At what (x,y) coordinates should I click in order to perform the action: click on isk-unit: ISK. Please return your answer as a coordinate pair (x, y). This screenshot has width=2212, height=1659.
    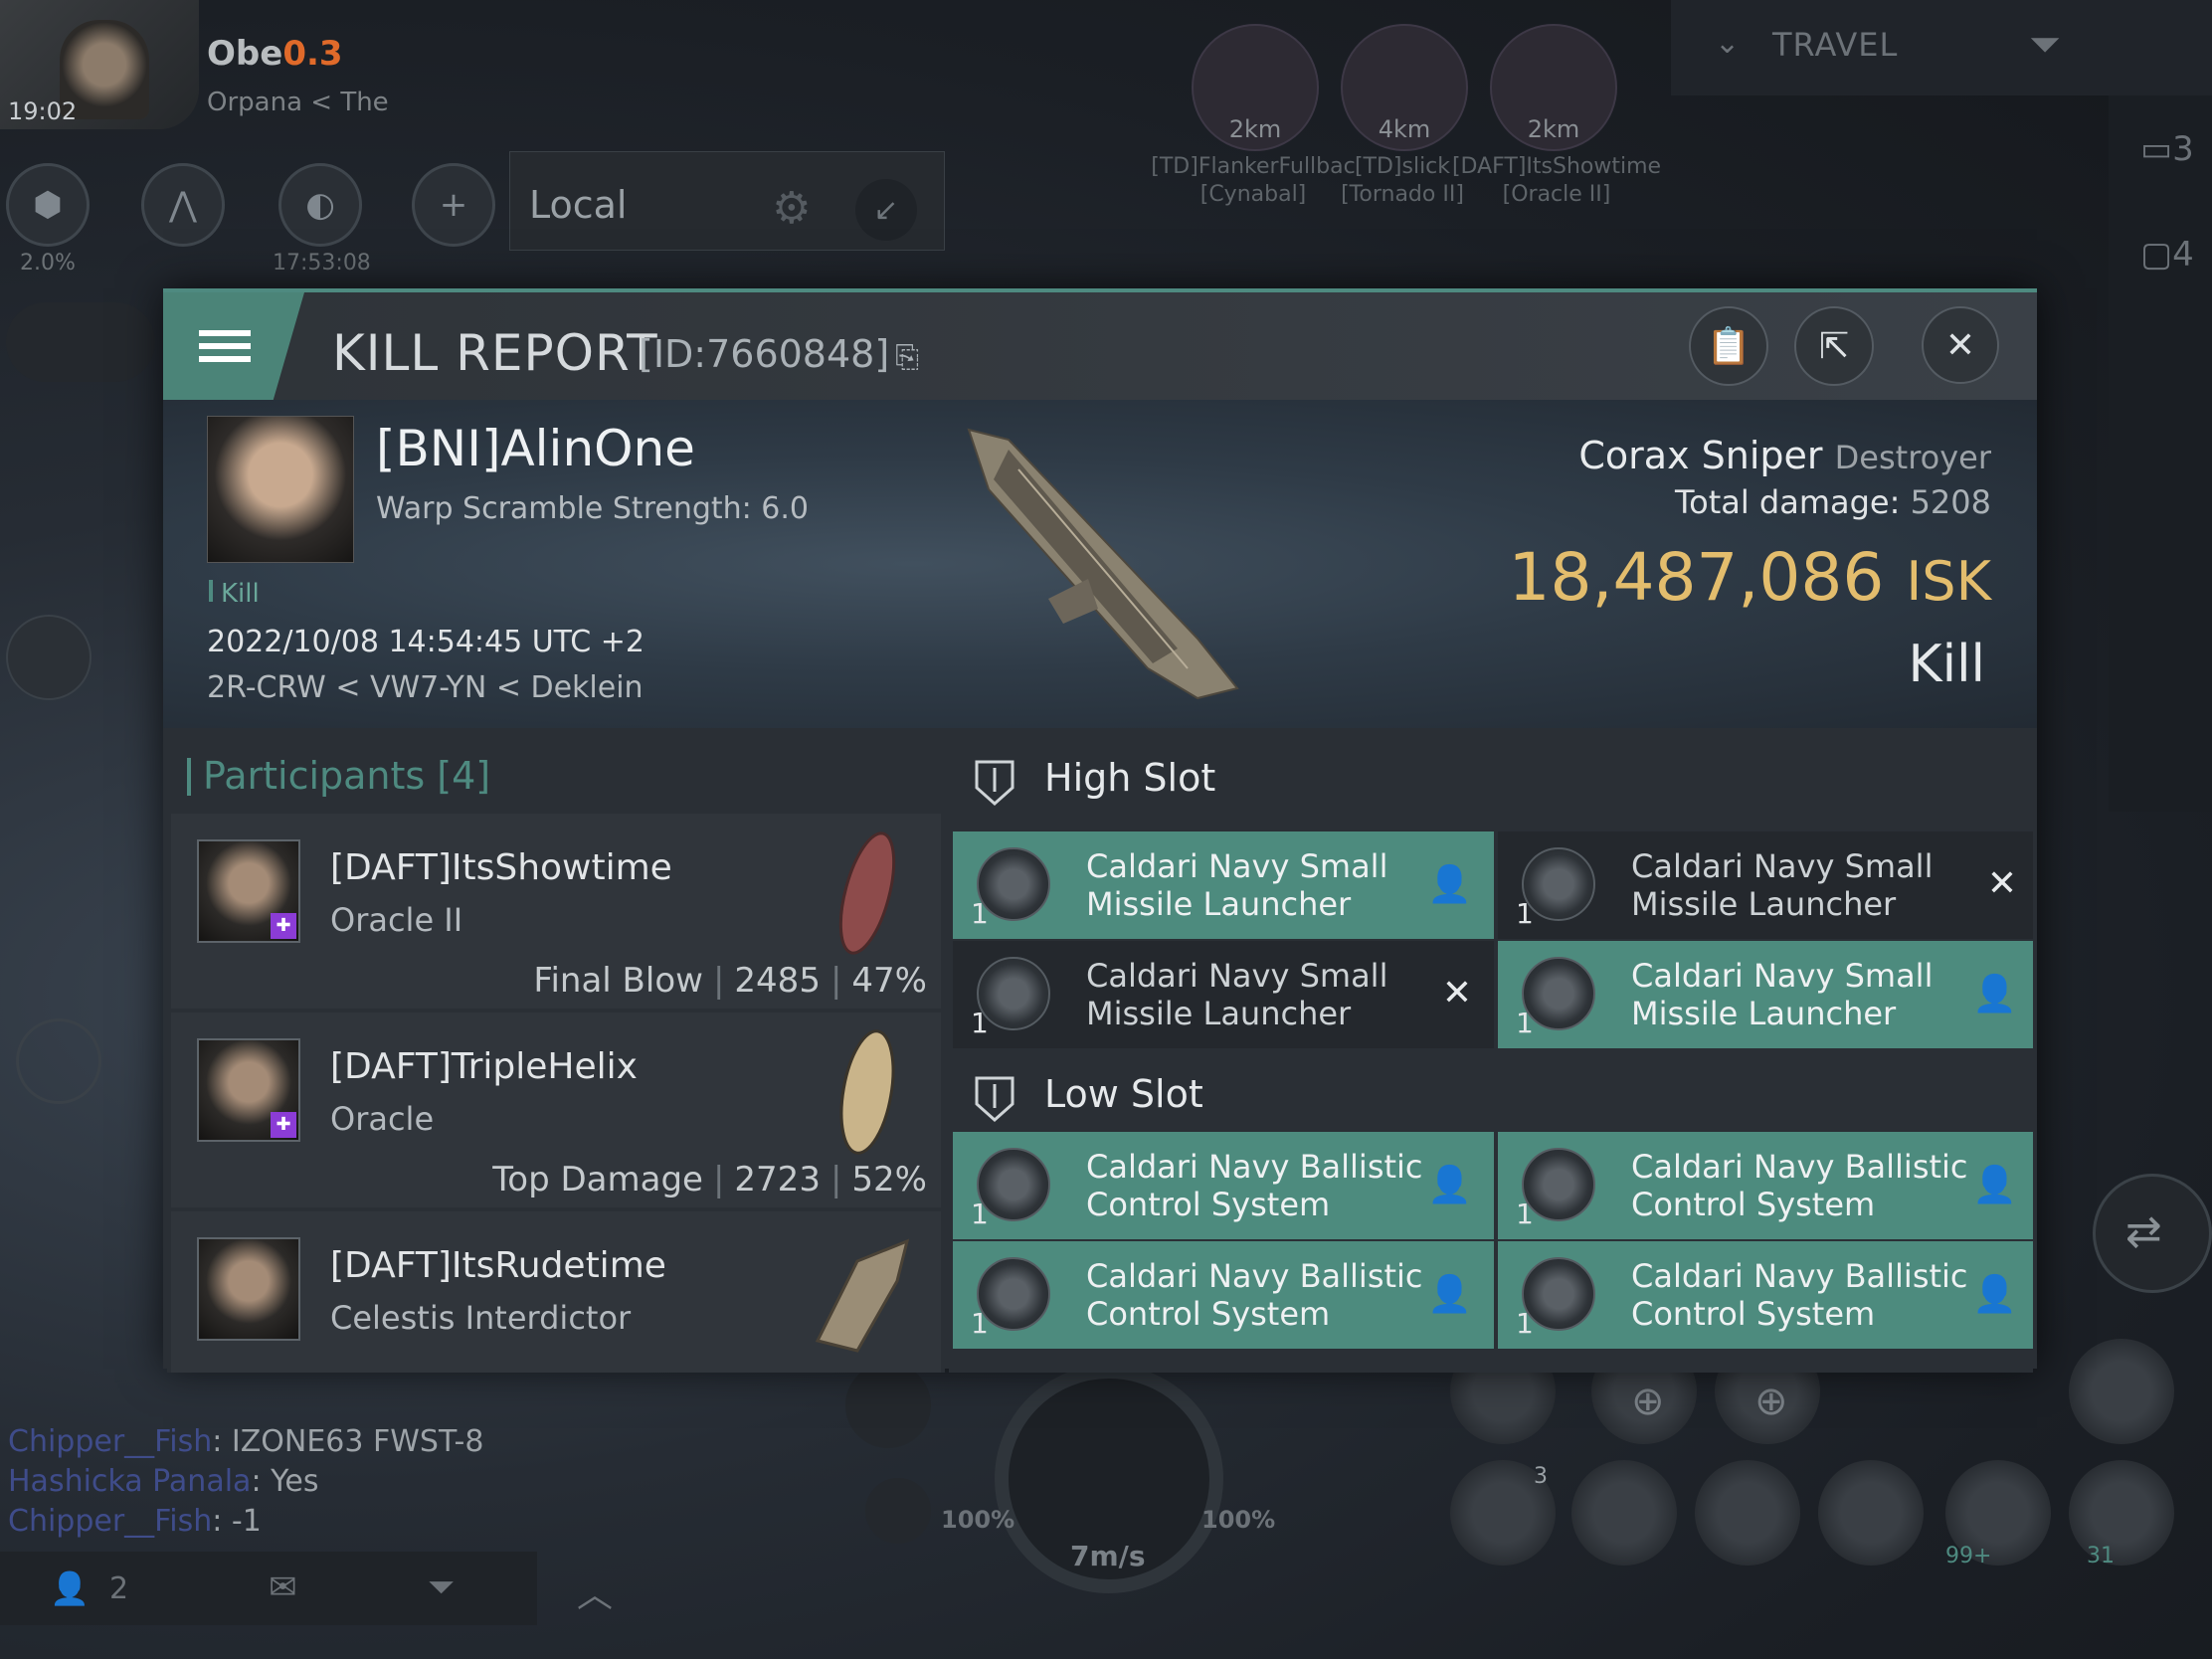
    Looking at the image, I should click on (1948, 581).